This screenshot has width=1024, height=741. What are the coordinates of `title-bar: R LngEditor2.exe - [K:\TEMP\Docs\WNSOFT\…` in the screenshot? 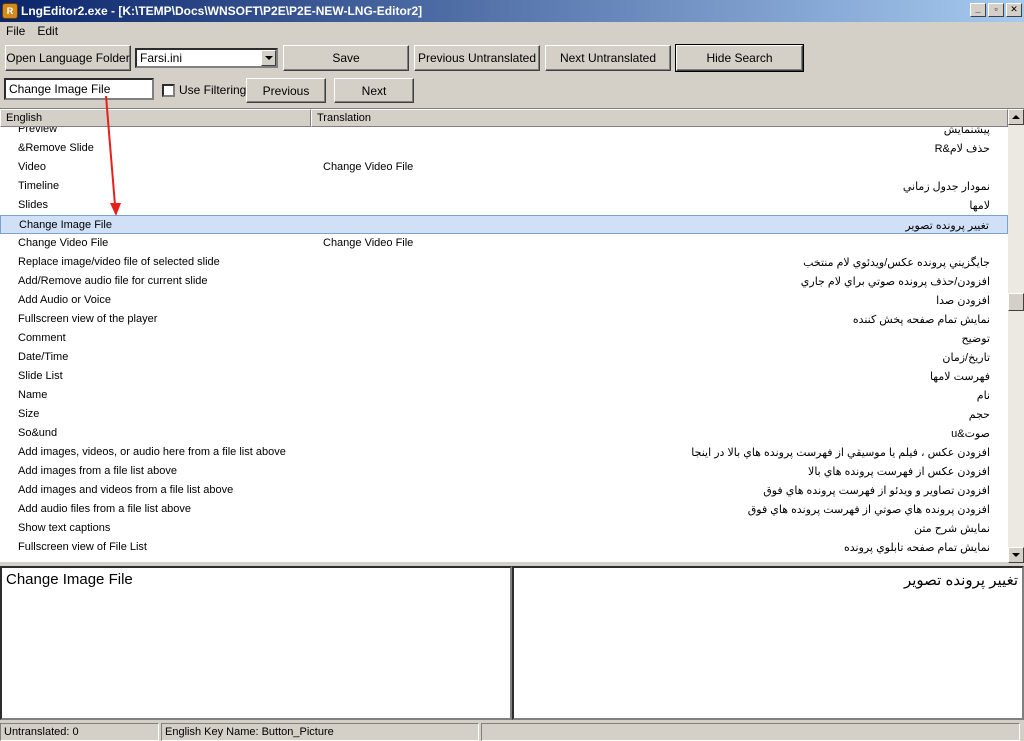 It's located at (512, 11).